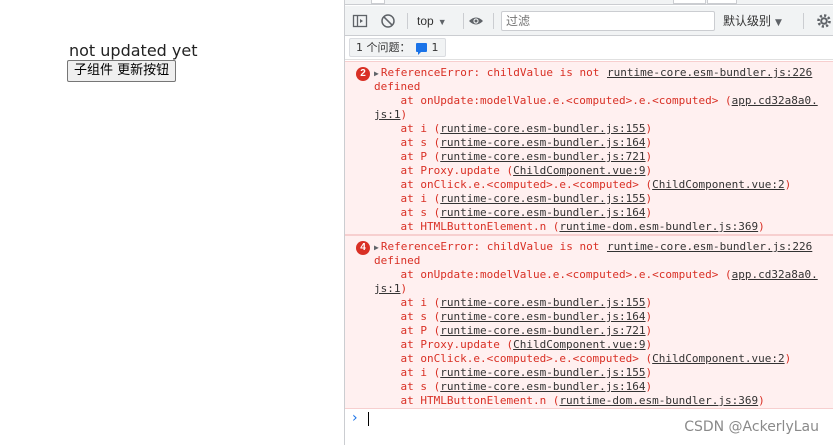 The image size is (833, 445). I want to click on filter-input, so click(608, 21).